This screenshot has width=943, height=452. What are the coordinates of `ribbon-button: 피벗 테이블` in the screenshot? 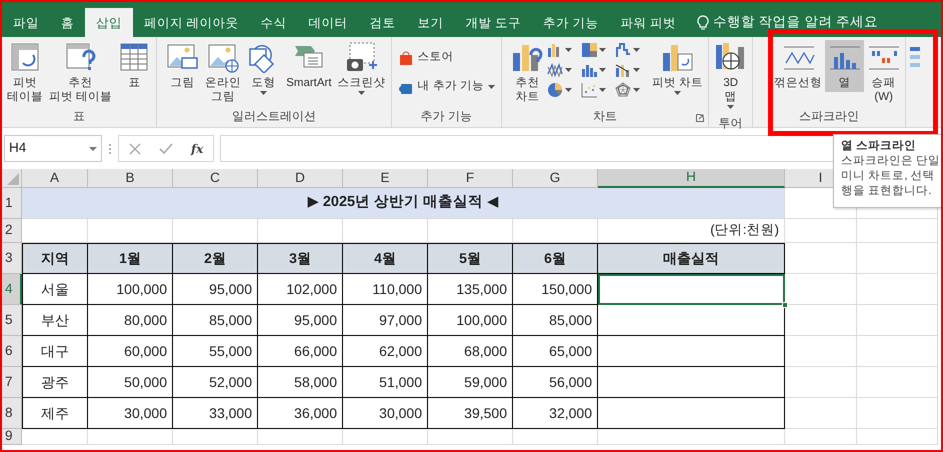 It's located at (25, 73).